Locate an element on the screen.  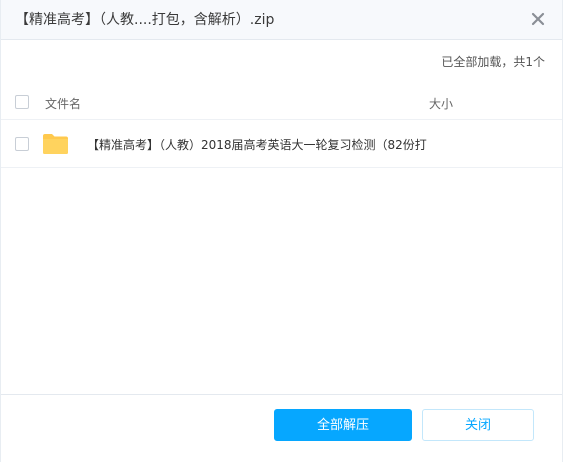
table-row: 【精准高考】（人教）2018届高考英语大一轮复习检测（82份打 is located at coordinates (281, 144).